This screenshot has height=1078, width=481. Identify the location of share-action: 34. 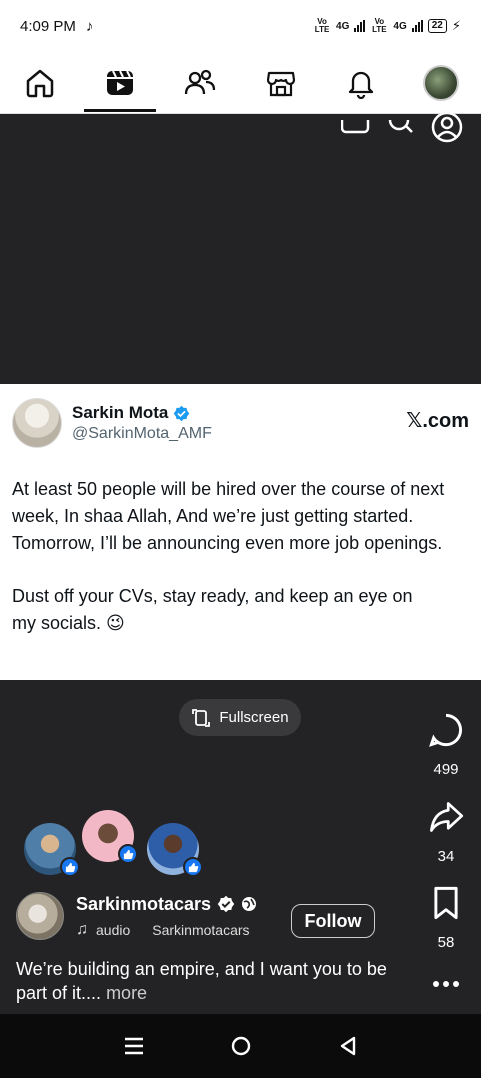
(446, 832).